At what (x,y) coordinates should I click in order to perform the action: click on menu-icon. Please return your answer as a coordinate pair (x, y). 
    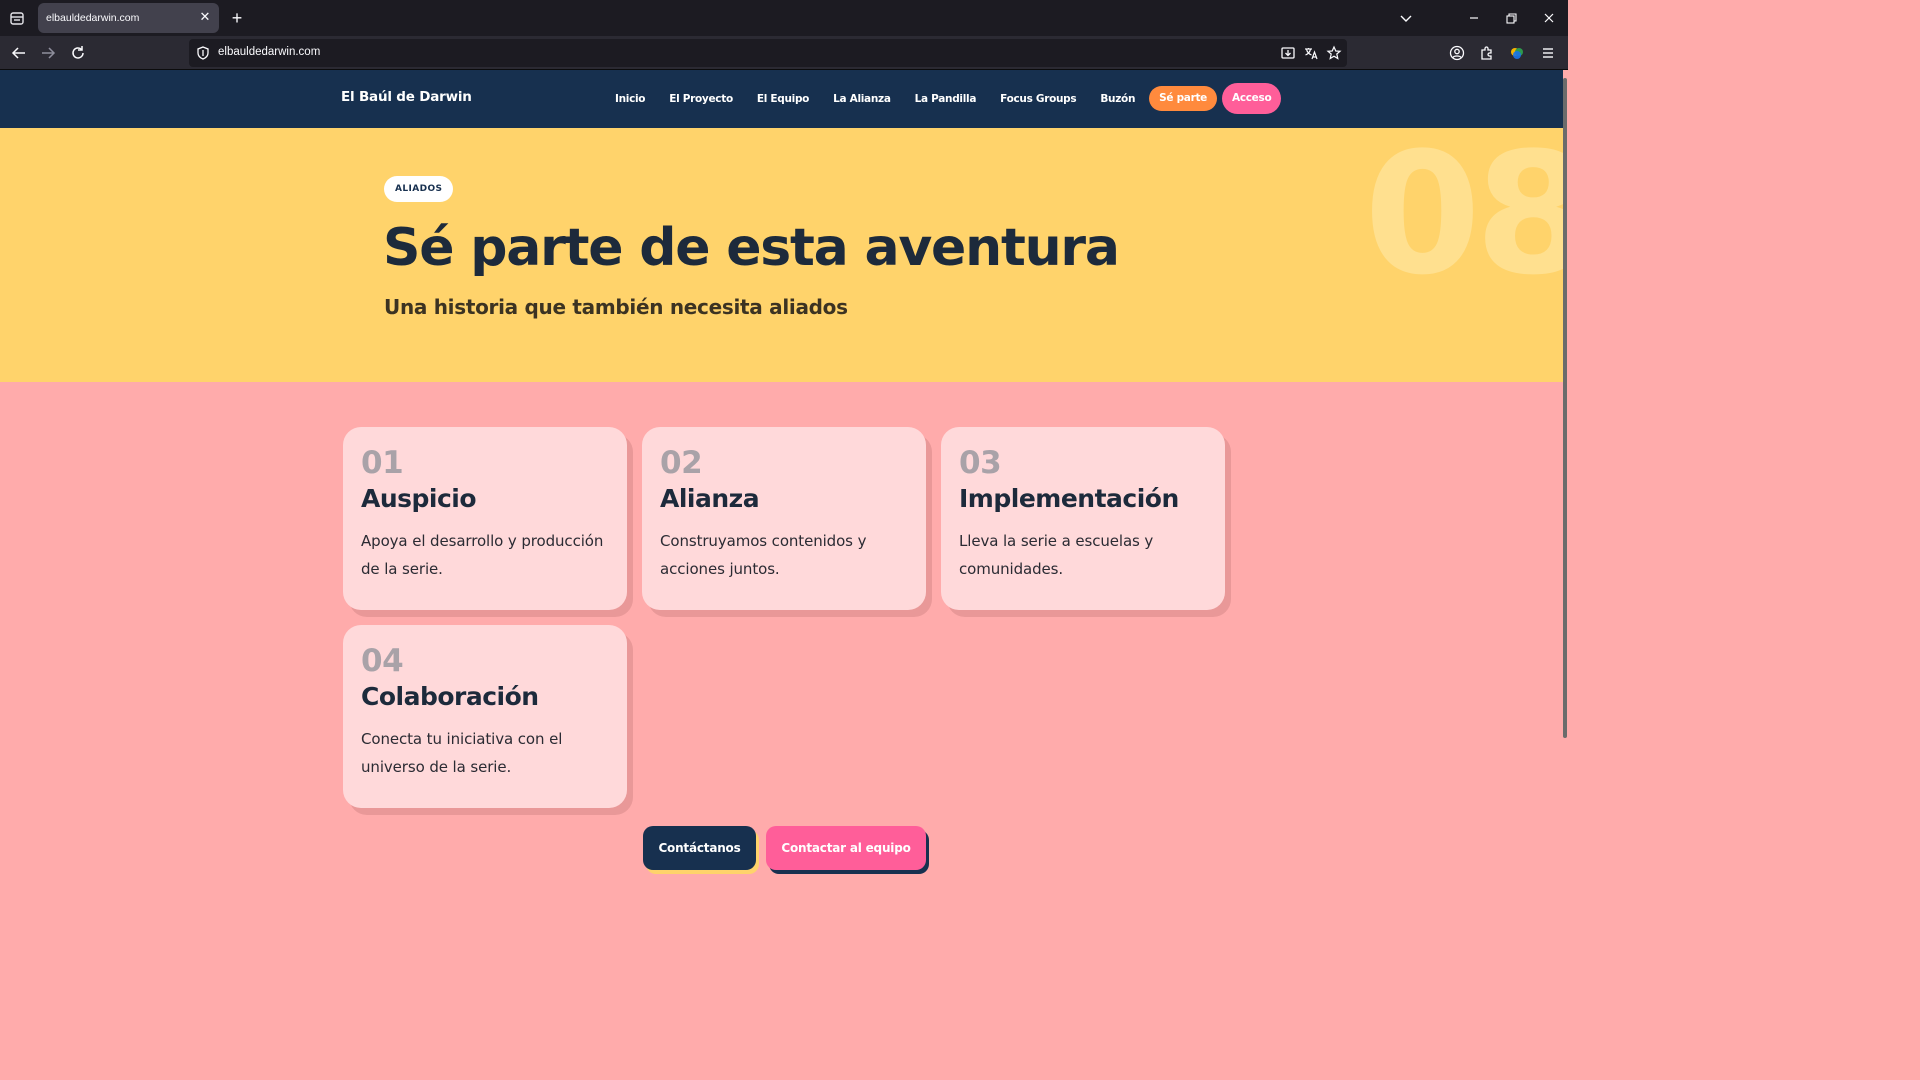
    Looking at the image, I should click on (1548, 53).